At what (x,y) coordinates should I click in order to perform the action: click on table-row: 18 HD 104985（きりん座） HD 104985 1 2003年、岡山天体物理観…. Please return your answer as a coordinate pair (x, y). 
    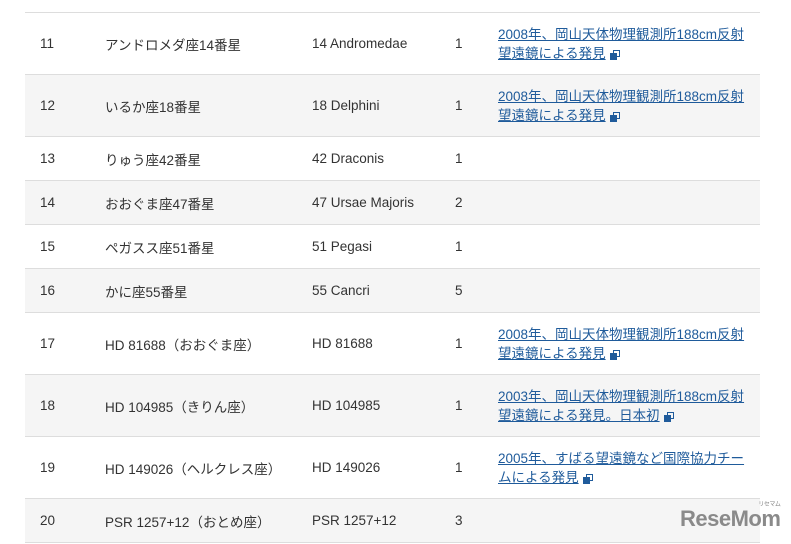
    Looking at the image, I should click on (392, 405).